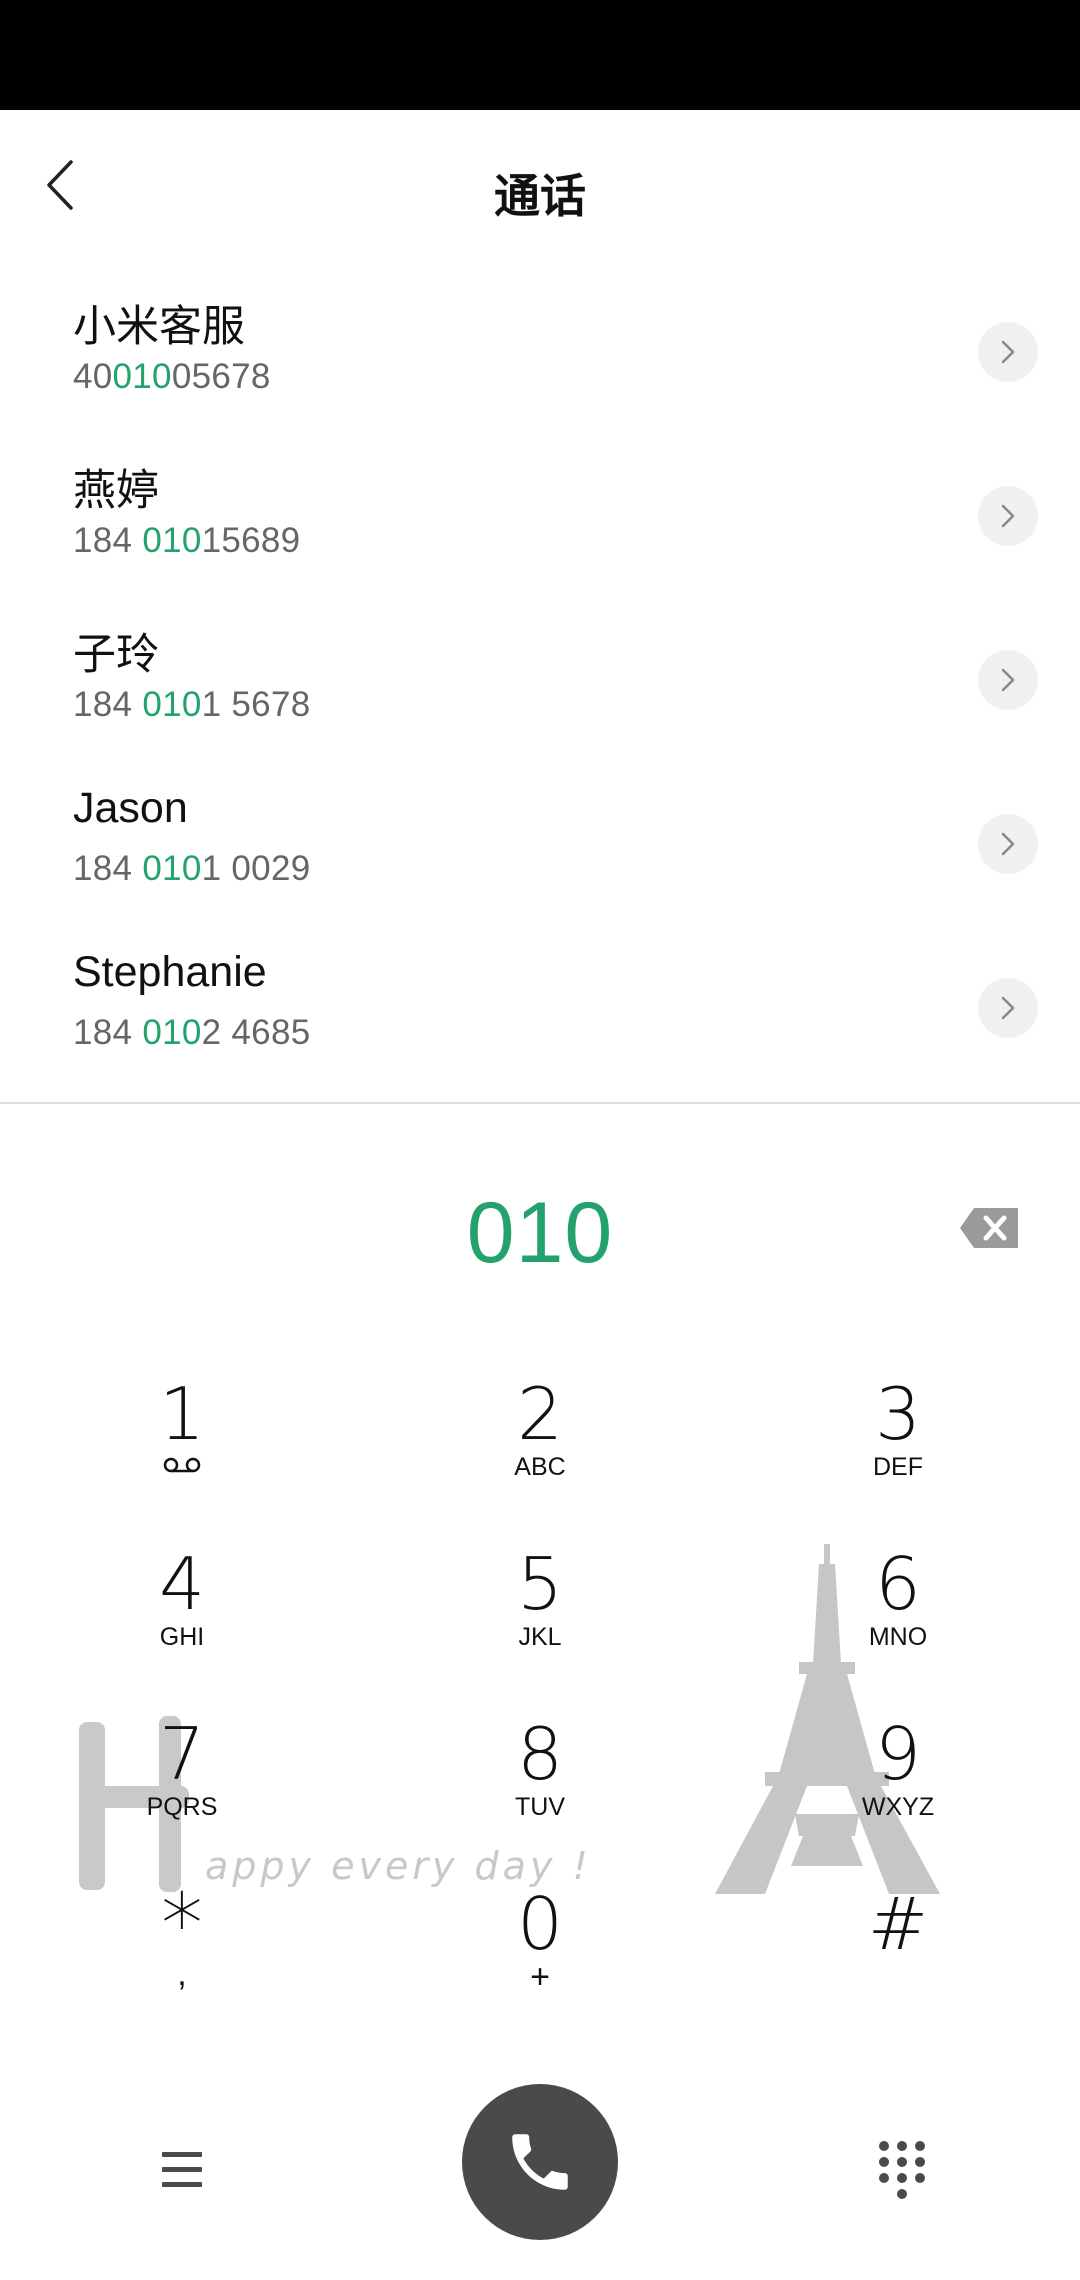  I want to click on menu-icon, so click(182, 2169).